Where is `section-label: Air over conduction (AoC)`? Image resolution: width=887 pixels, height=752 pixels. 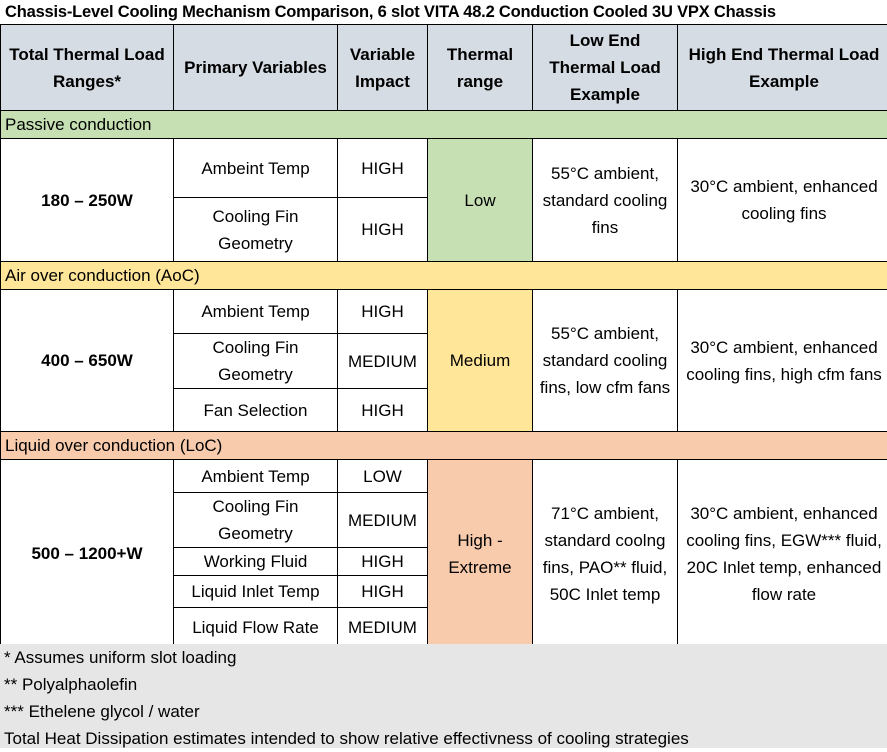
section-label: Air over conduction (AoC) is located at coordinates (444, 276).